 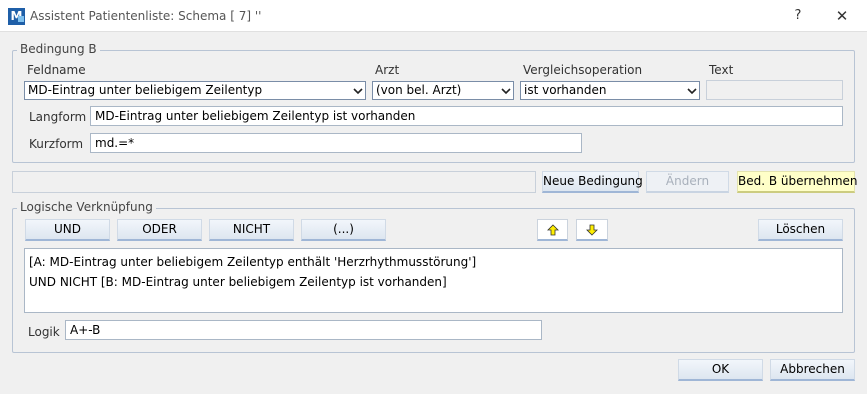 What do you see at coordinates (592, 182) in the screenshot?
I see `new-condition-button: Neue Bedingung` at bounding box center [592, 182].